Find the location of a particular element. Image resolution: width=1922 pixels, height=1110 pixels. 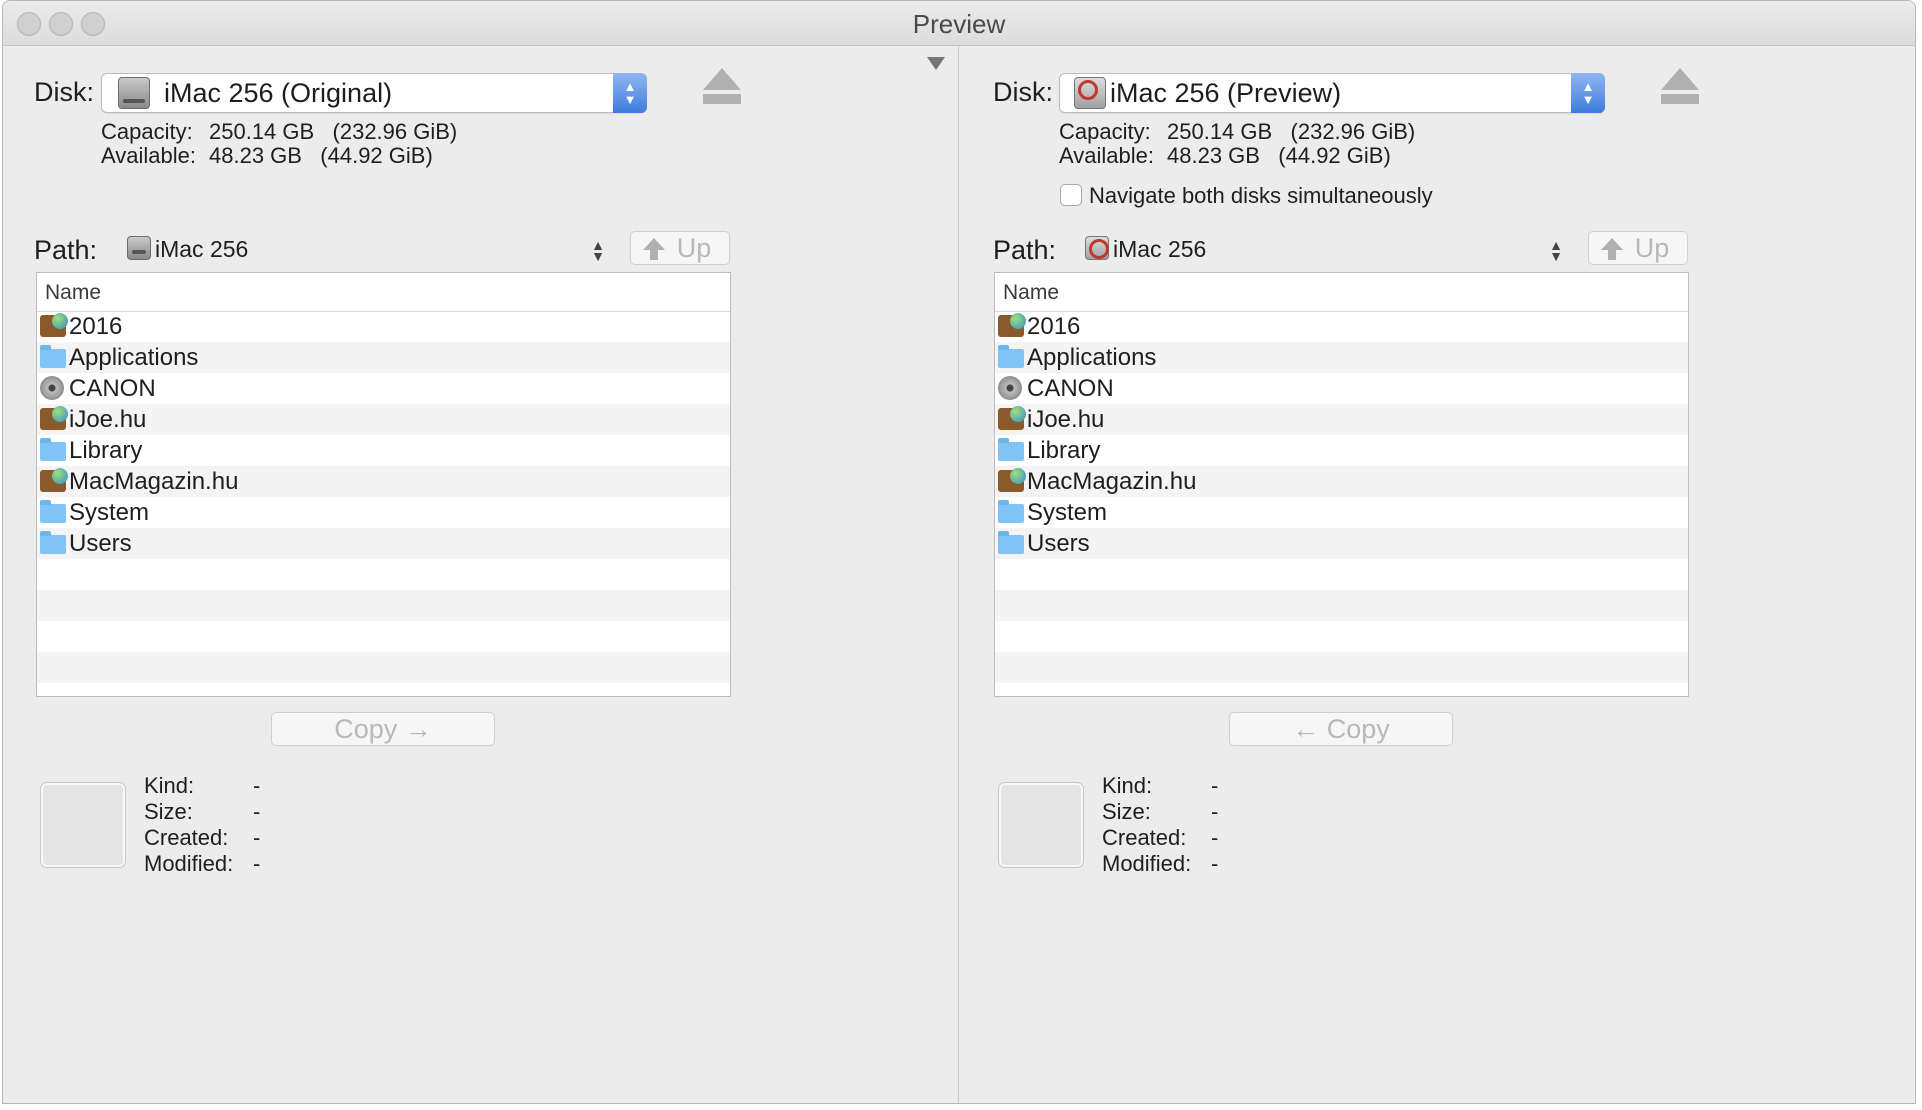

path-label: Path: is located at coordinates (66, 250).